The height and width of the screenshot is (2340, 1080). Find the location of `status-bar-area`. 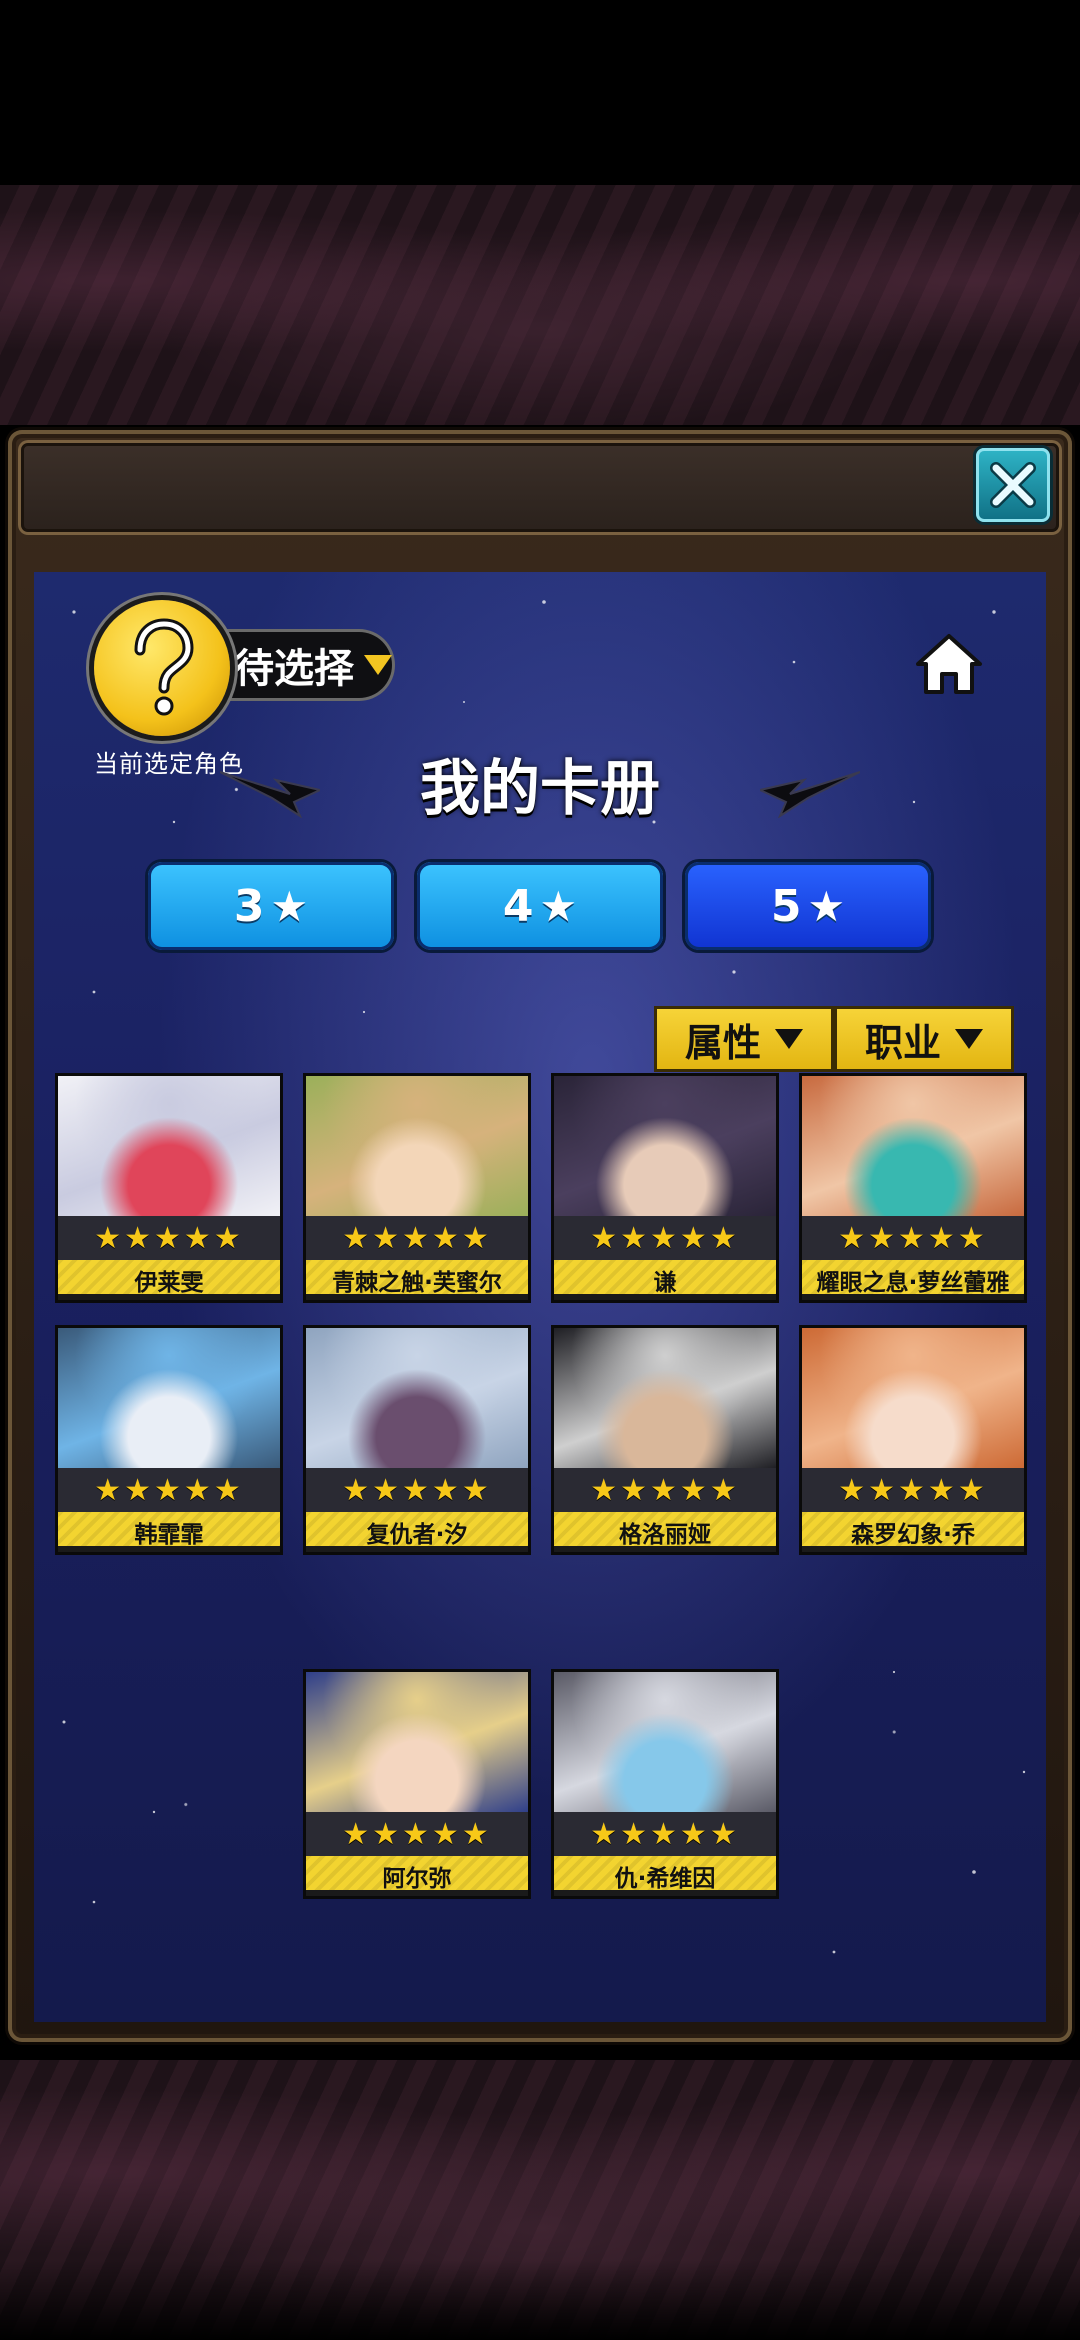

status-bar-area is located at coordinates (540, 92).